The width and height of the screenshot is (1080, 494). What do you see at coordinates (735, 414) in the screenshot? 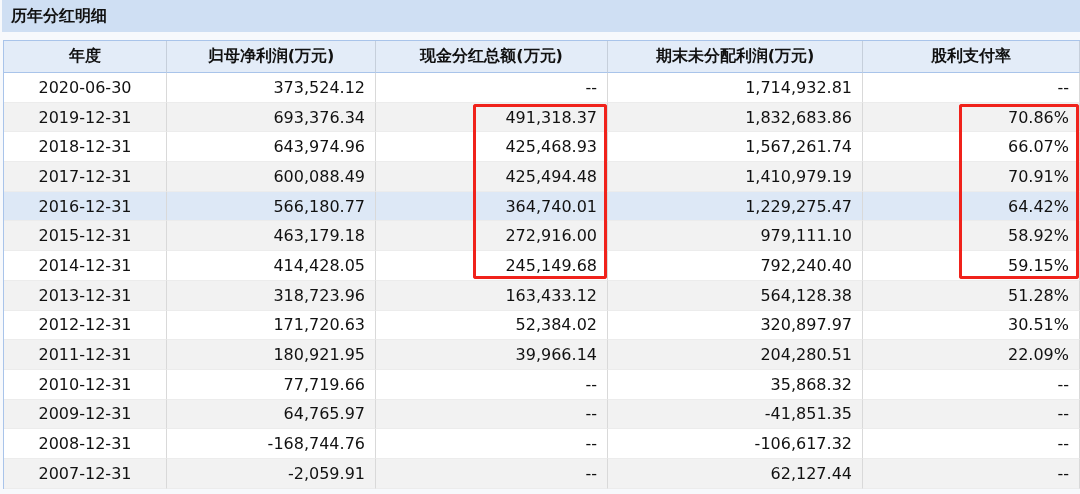
I see `table-cell: -41,851.35` at bounding box center [735, 414].